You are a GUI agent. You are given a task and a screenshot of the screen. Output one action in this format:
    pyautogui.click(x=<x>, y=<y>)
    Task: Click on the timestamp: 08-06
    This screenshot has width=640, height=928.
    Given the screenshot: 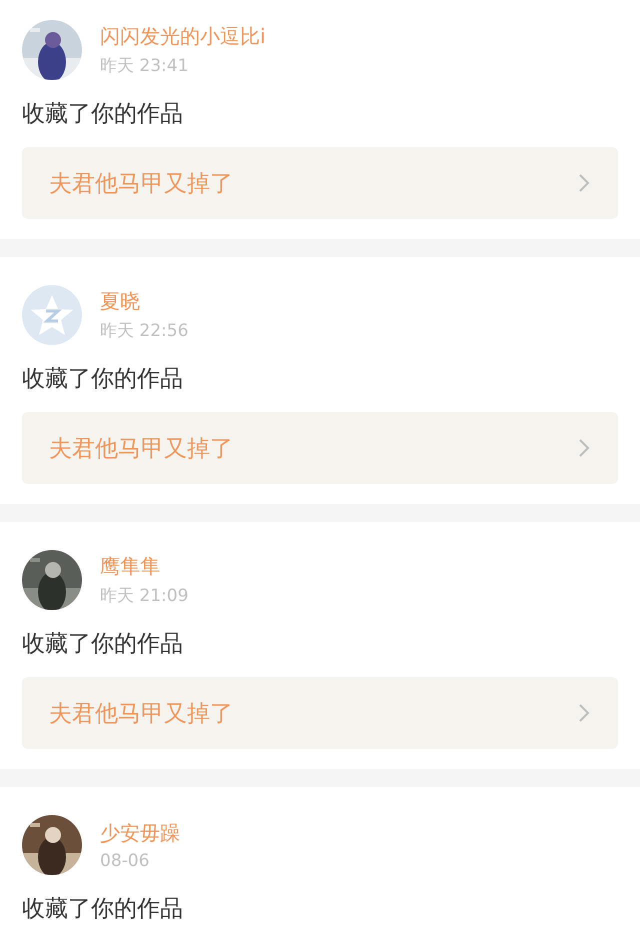 What is the action you would take?
    pyautogui.click(x=125, y=860)
    